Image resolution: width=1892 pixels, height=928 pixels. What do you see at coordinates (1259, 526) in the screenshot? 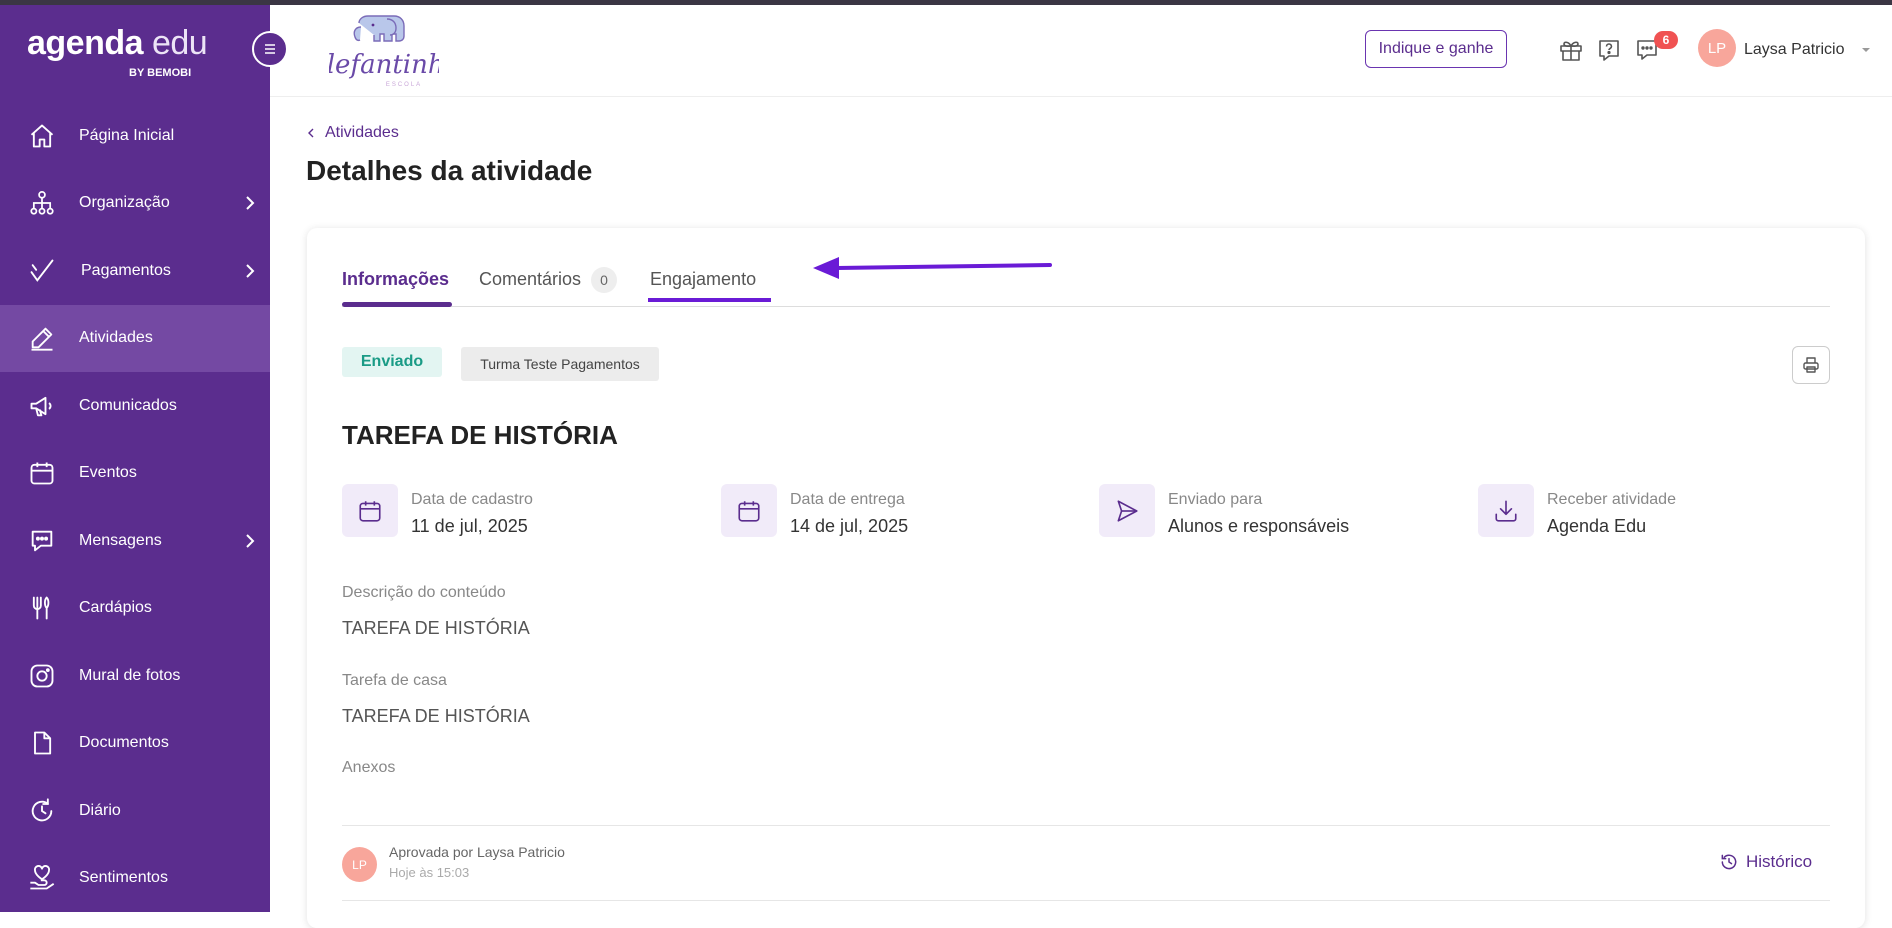
I see `info-value: Alunos e responsáveis` at bounding box center [1259, 526].